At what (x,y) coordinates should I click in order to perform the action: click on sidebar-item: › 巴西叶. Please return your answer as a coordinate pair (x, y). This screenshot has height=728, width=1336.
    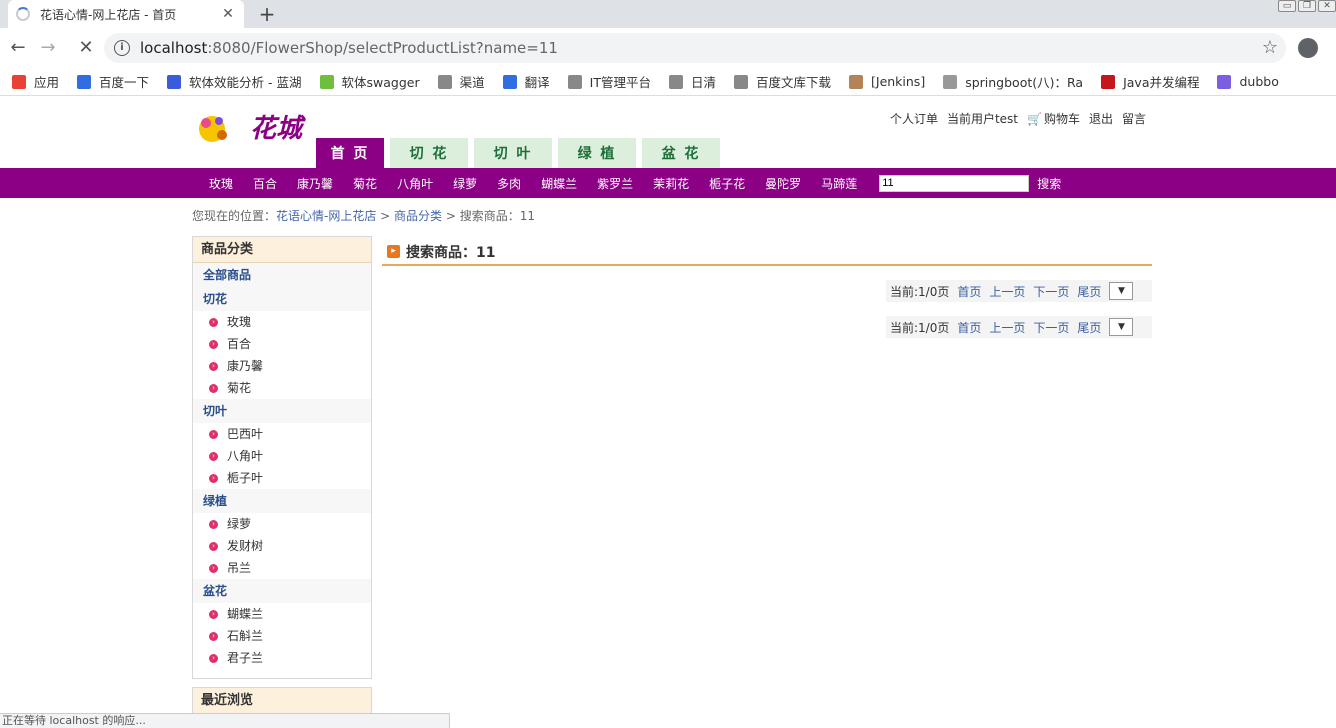
    Looking at the image, I should click on (282, 434).